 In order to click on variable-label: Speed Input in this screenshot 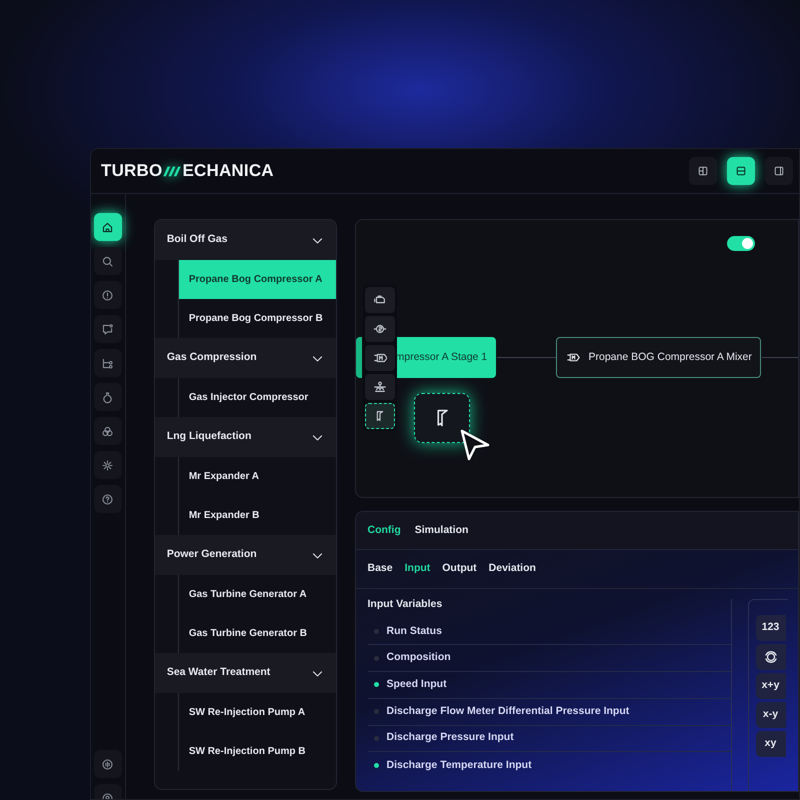, I will do `click(416, 685)`.